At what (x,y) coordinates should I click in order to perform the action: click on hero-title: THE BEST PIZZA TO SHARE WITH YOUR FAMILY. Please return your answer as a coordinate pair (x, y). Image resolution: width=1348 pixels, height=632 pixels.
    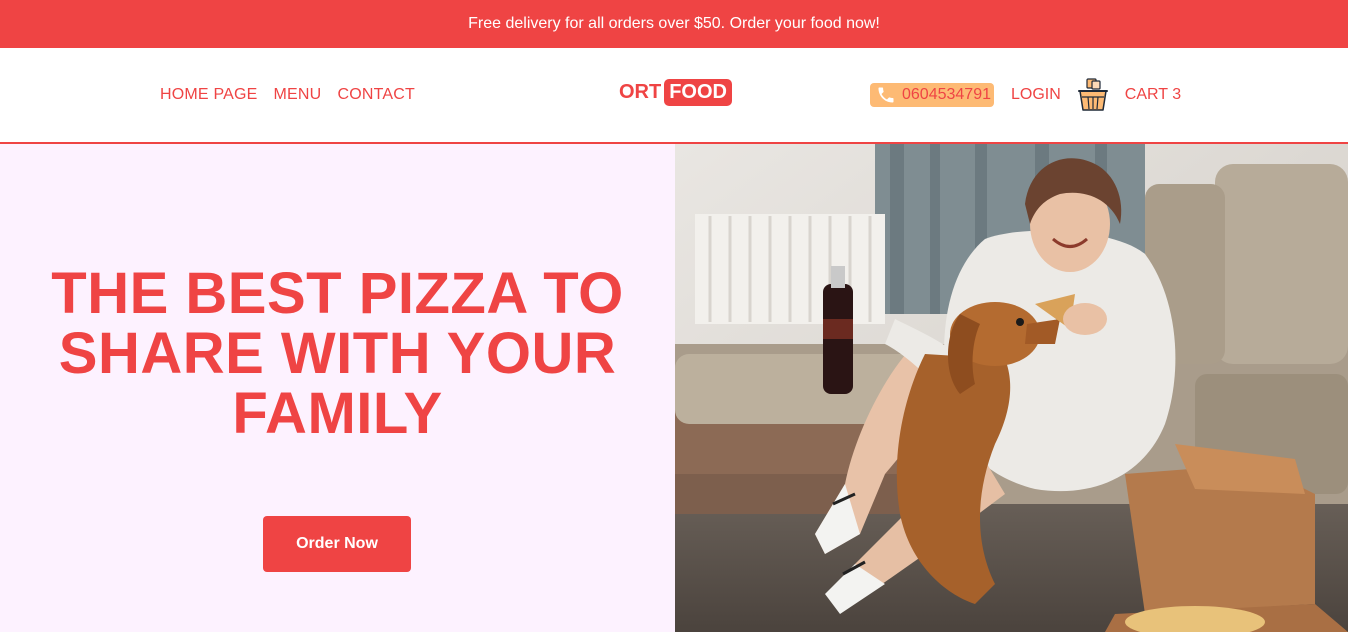
    Looking at the image, I should click on (337, 353).